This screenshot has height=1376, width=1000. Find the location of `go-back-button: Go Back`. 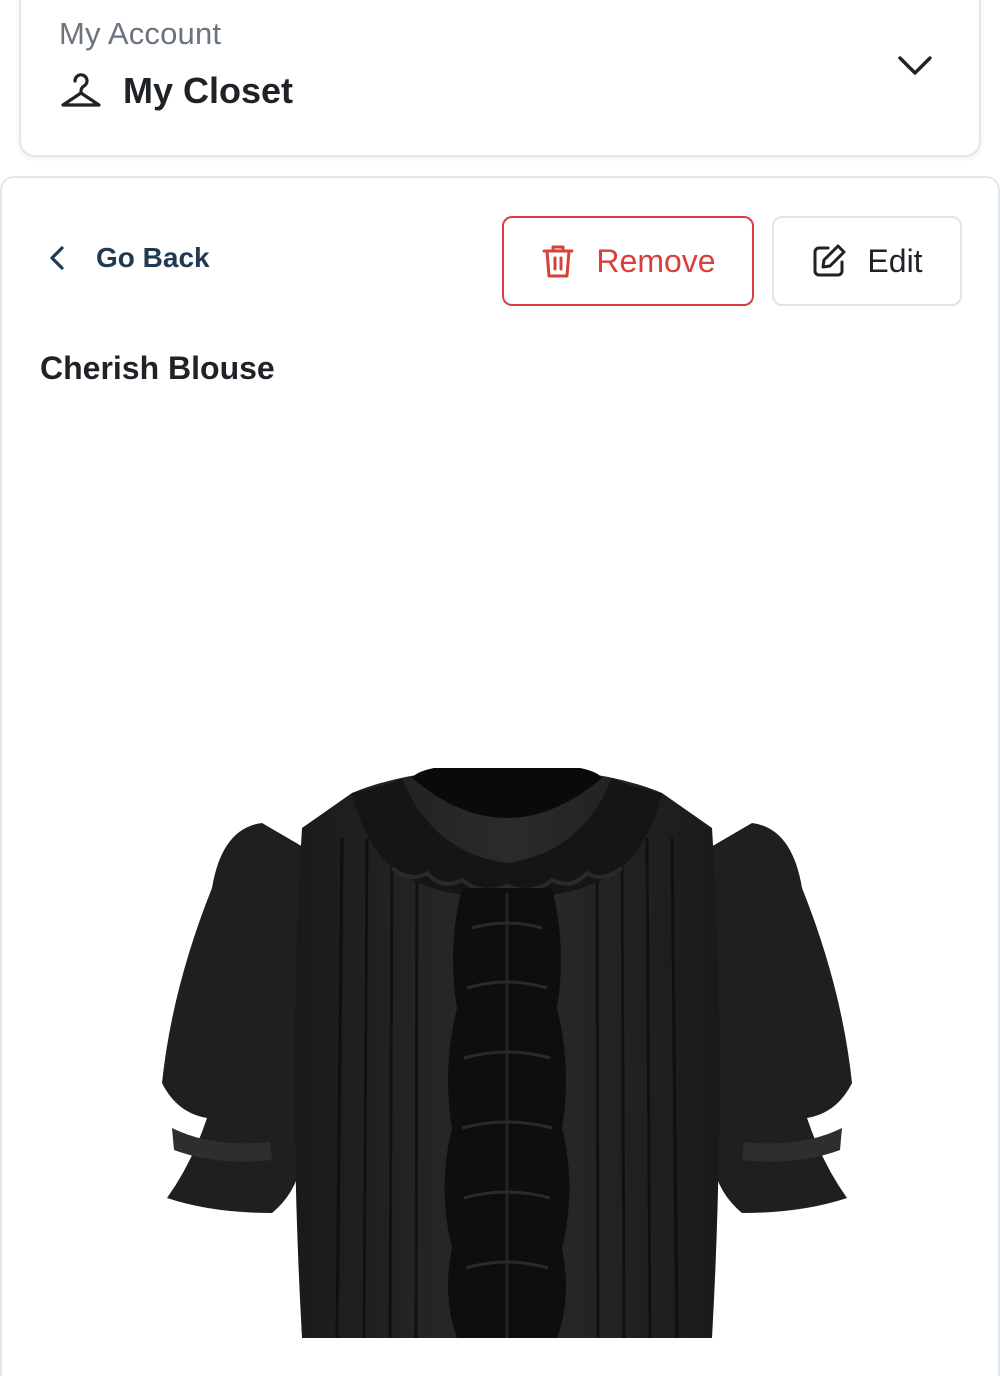

go-back-button: Go Back is located at coordinates (128, 258).